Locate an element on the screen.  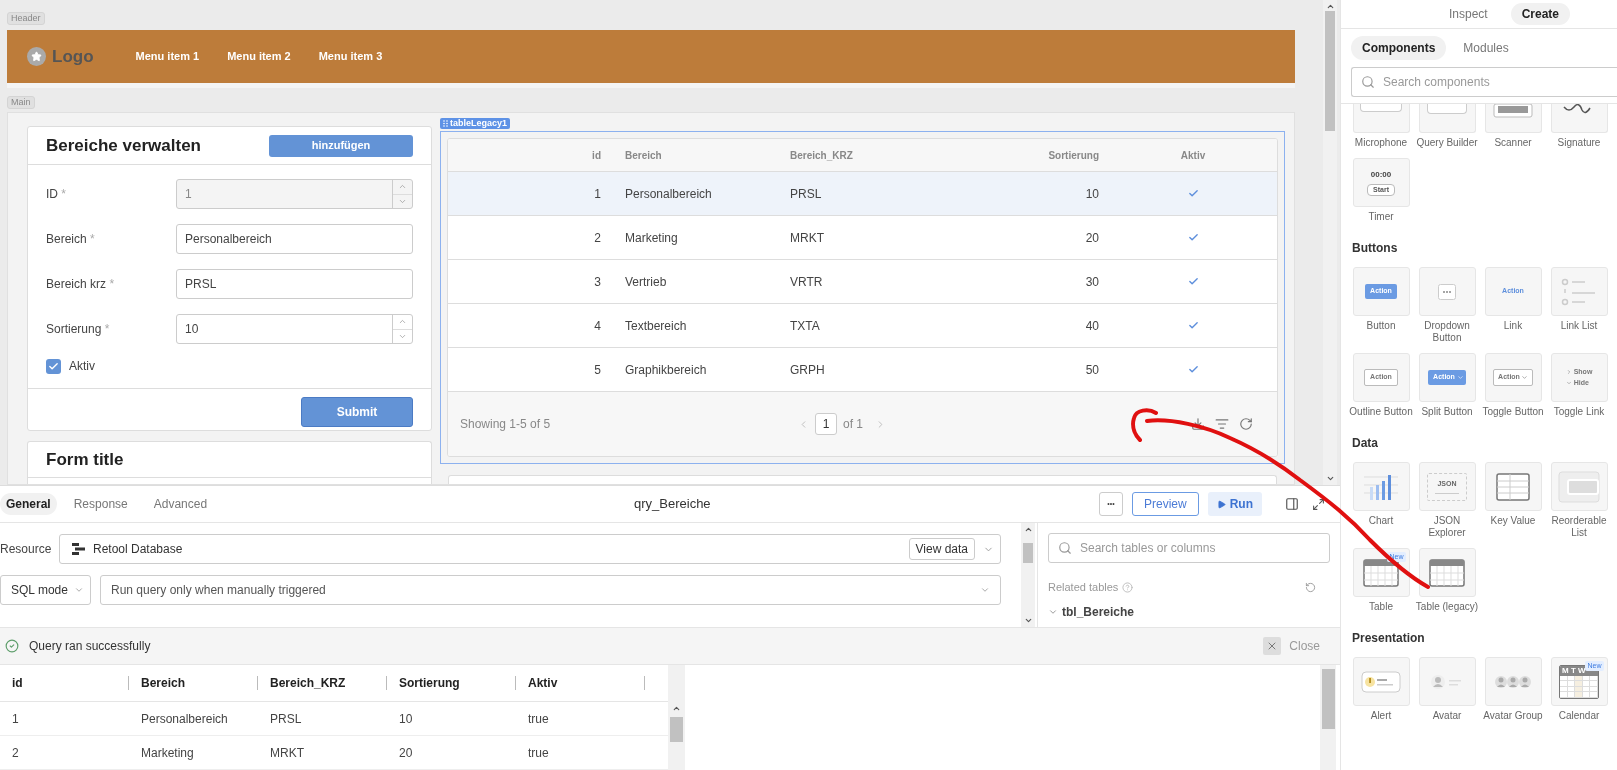
query-title: qry_Bereiche is located at coordinates (672, 504).